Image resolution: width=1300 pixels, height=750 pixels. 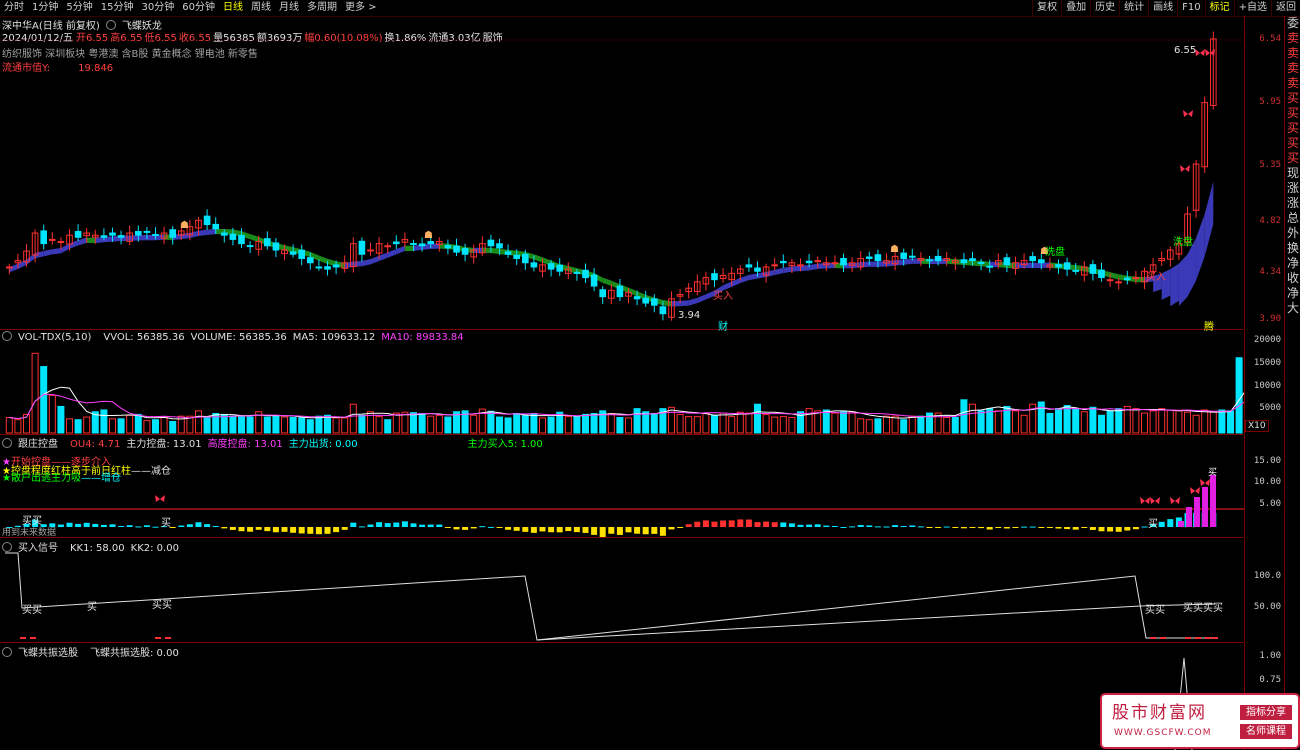 I want to click on toolbar-action-3: 统计, so click(x=1133, y=8).